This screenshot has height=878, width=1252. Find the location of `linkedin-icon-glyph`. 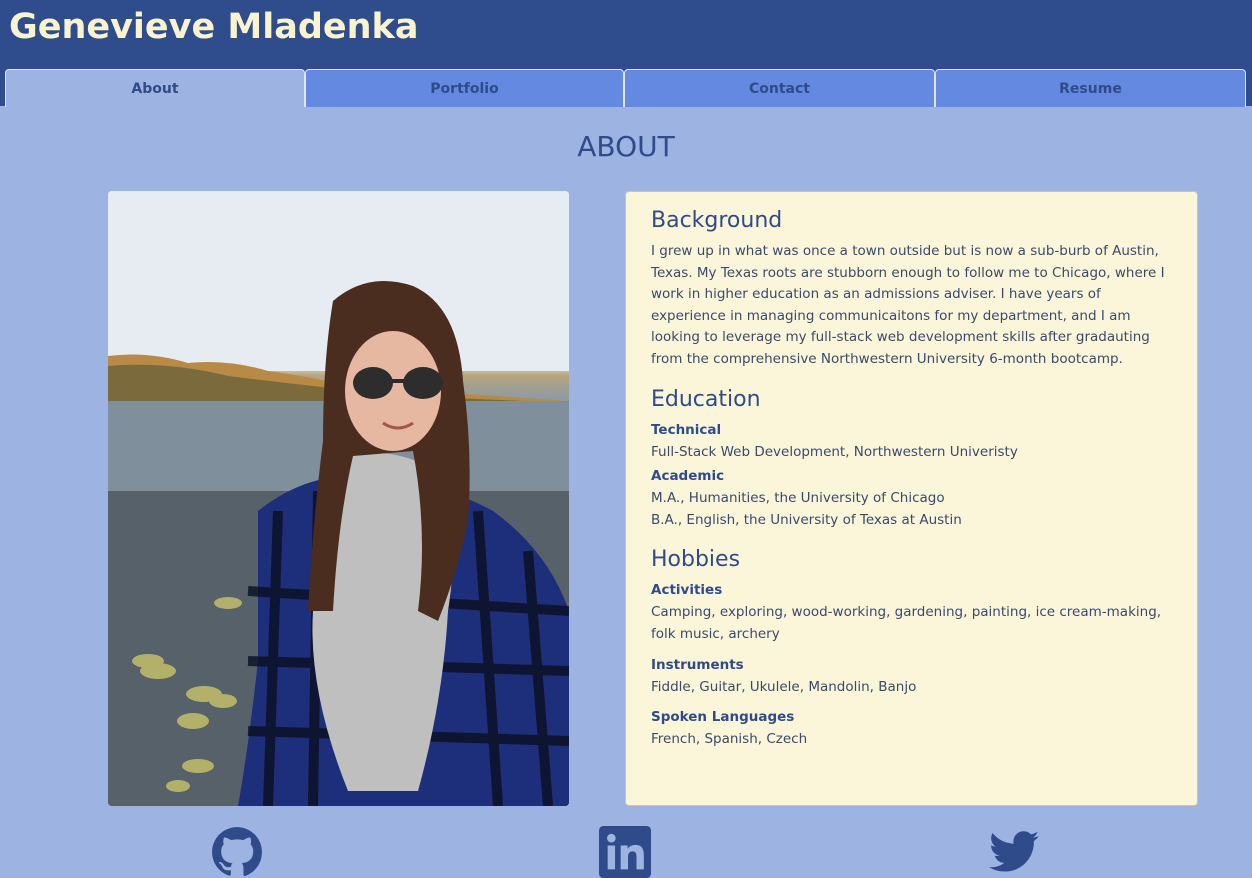

linkedin-icon-glyph is located at coordinates (625, 852).